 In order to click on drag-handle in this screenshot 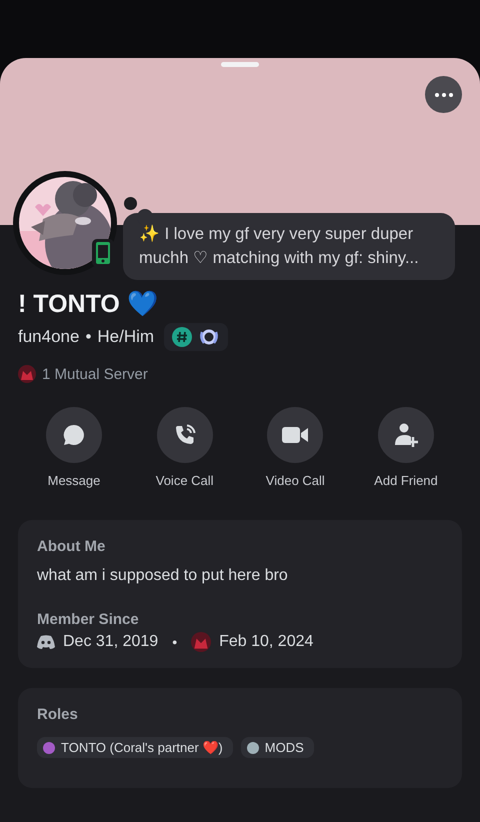, I will do `click(240, 64)`.